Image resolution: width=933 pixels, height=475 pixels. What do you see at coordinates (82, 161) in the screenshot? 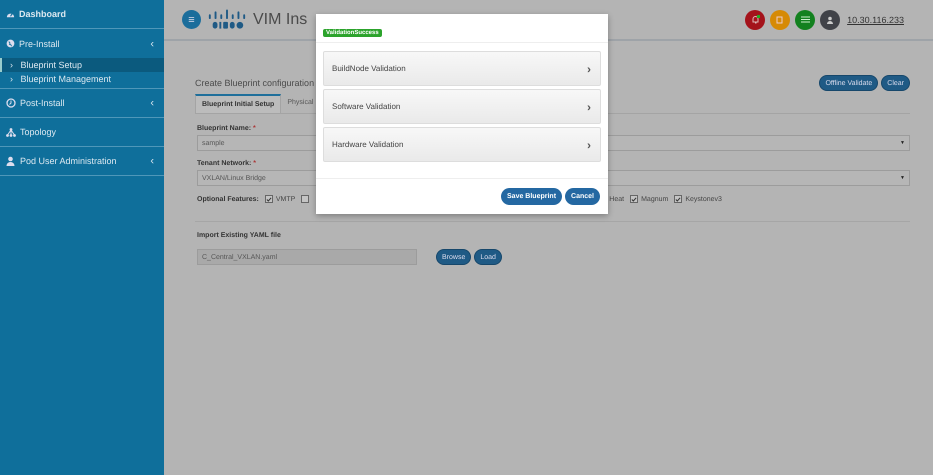
I see `sidebar-item: Pod User Administration ‹` at bounding box center [82, 161].